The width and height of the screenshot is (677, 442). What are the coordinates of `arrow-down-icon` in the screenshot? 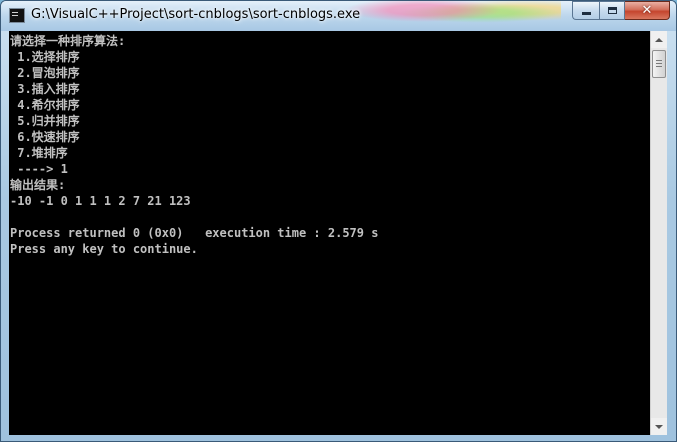 It's located at (659, 426).